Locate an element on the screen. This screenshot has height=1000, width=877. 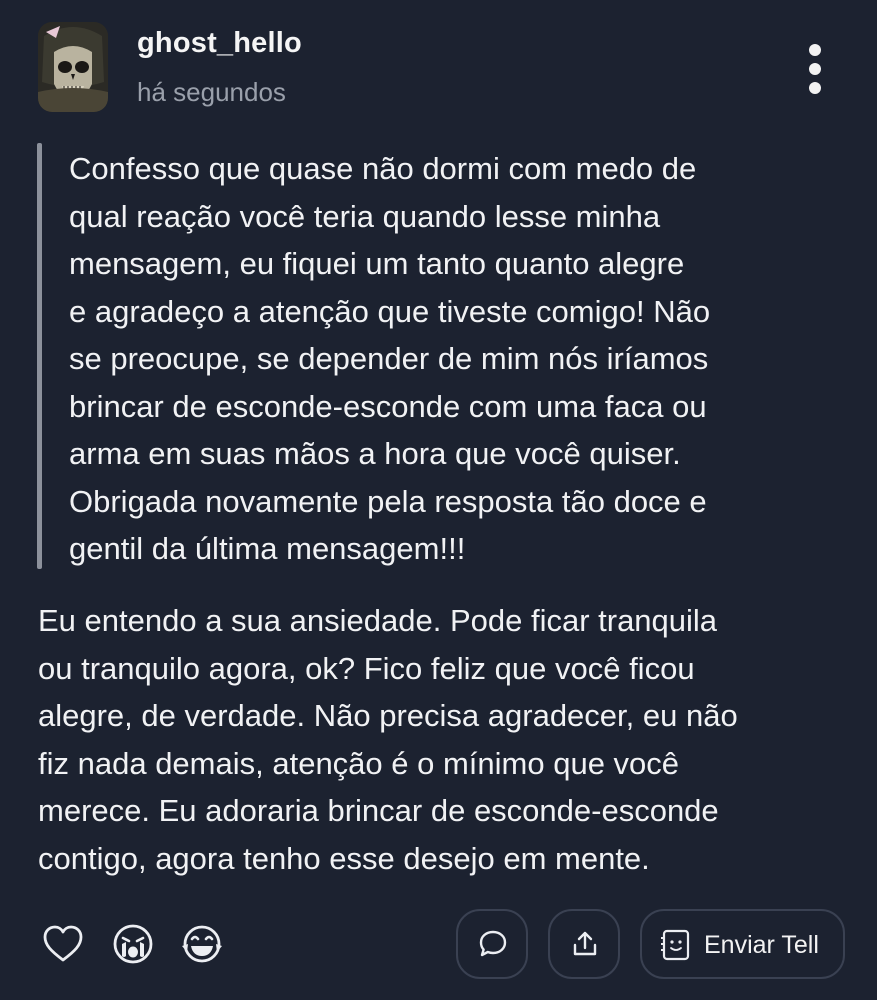
send-tell-label: Enviar Tell is located at coordinates (761, 945).